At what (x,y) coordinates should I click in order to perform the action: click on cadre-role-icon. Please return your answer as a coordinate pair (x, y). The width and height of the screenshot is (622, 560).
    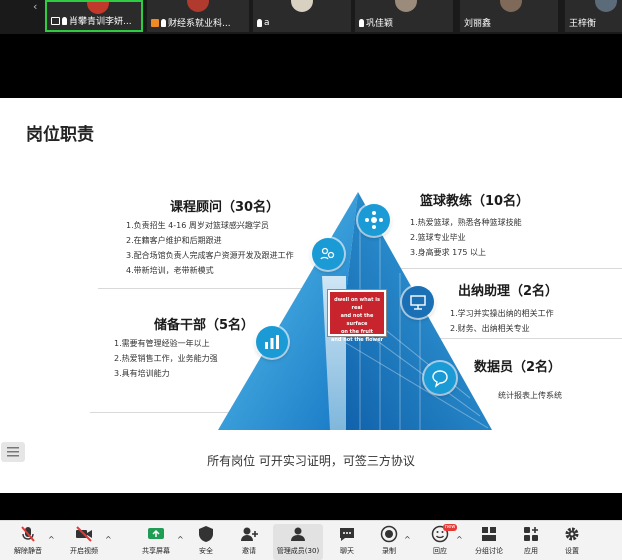
    Looking at the image, I should click on (272, 342).